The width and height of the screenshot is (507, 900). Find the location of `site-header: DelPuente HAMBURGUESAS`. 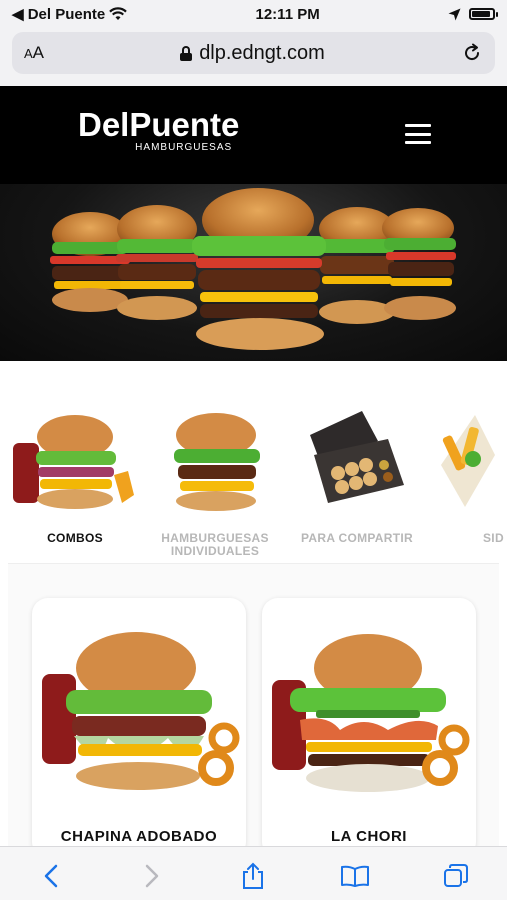

site-header: DelPuente HAMBURGUESAS is located at coordinates (253, 135).